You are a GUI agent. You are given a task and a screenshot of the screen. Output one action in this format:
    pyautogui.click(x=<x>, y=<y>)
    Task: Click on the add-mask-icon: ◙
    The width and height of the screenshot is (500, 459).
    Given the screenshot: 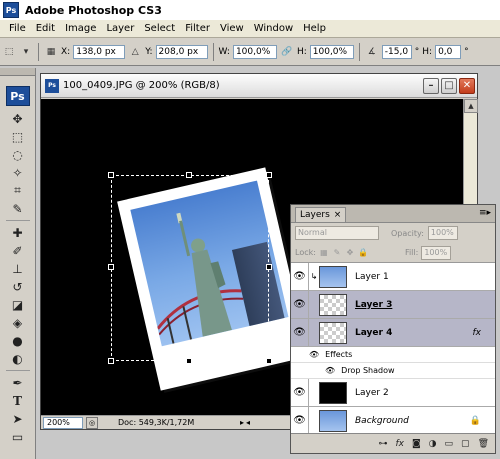 What is the action you would take?
    pyautogui.click(x=416, y=444)
    